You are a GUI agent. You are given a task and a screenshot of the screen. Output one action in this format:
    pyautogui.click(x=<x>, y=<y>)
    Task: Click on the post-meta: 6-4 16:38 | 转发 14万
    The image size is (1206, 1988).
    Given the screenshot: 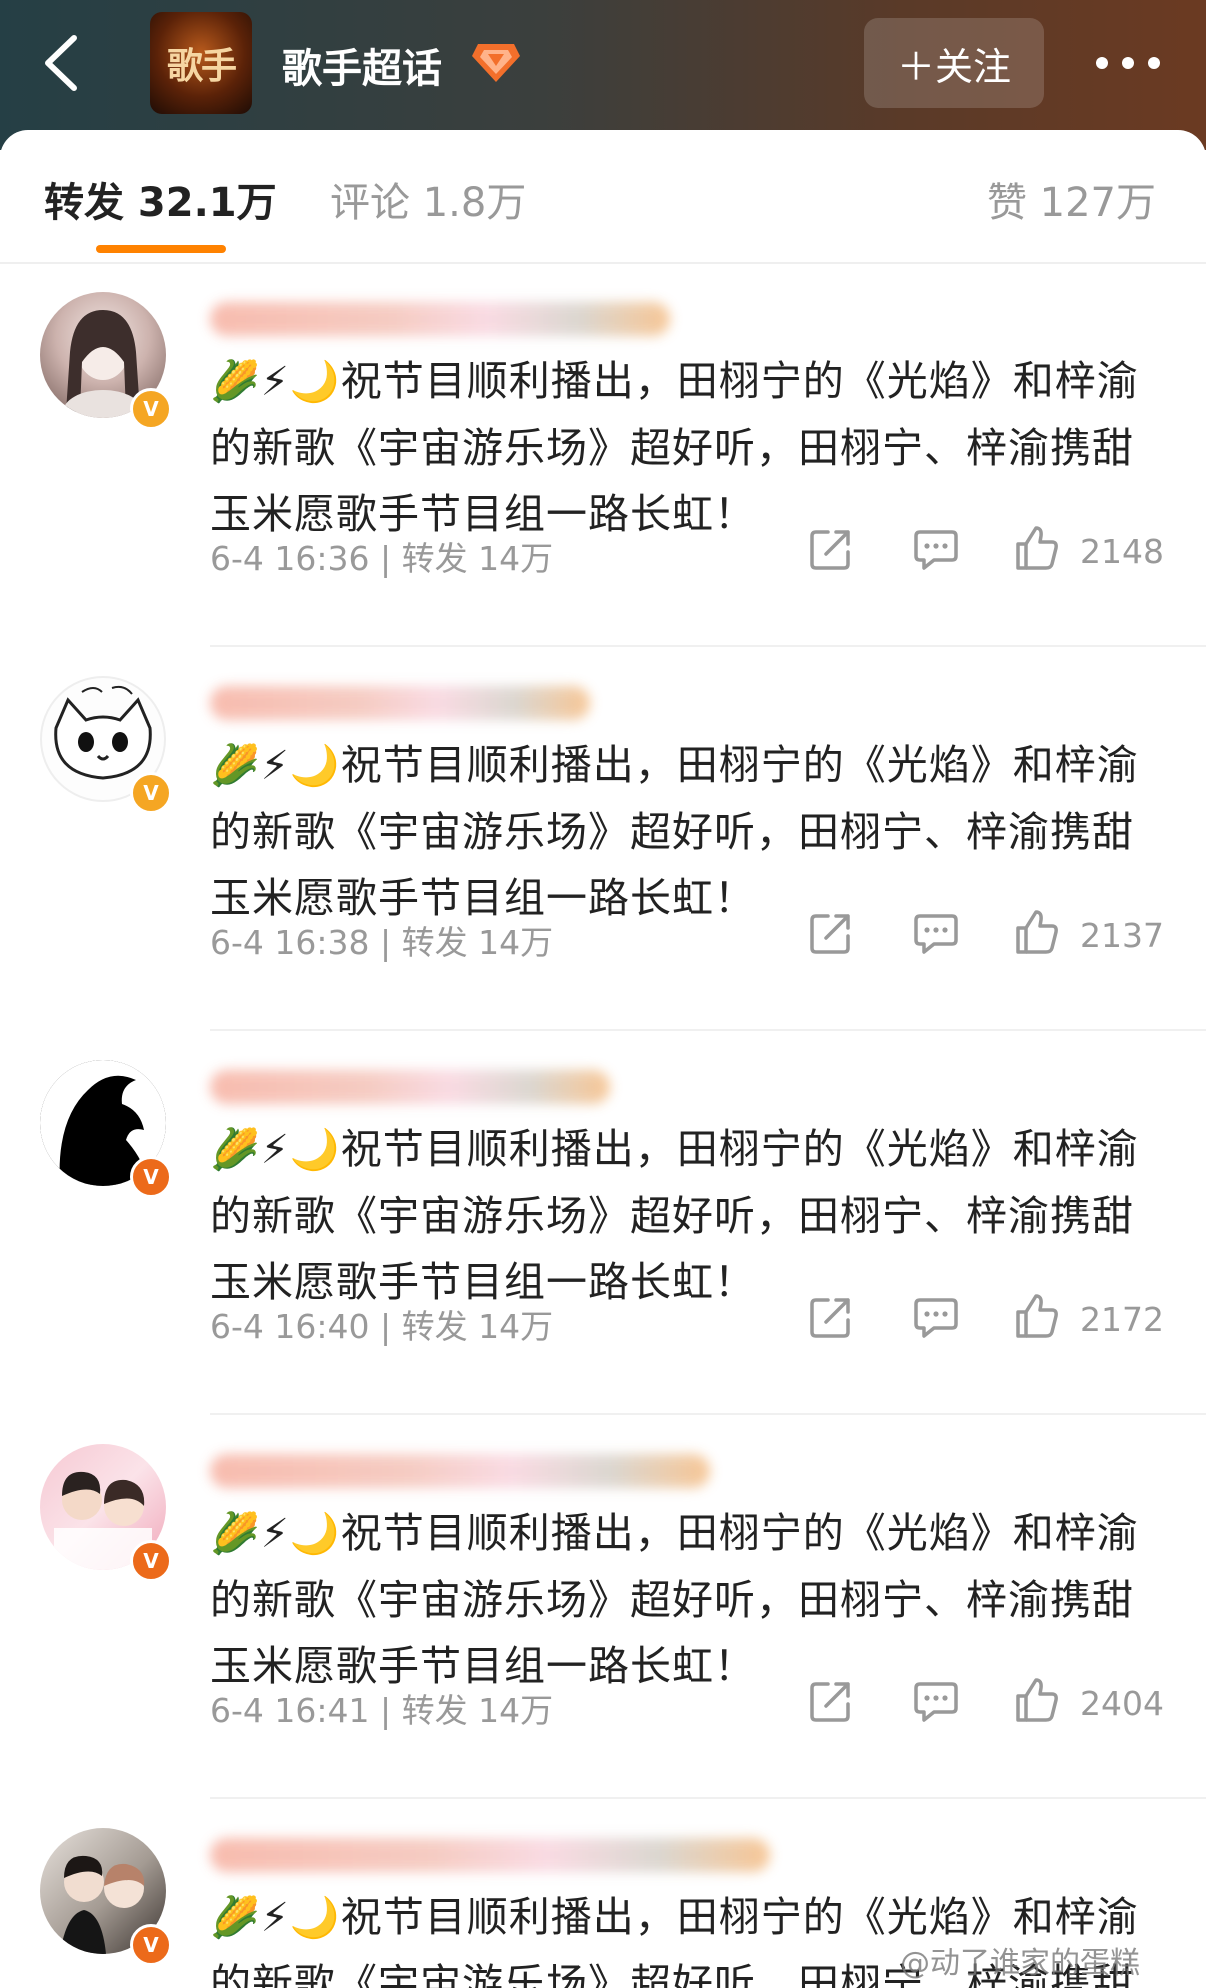 What is the action you would take?
    pyautogui.click(x=381, y=940)
    